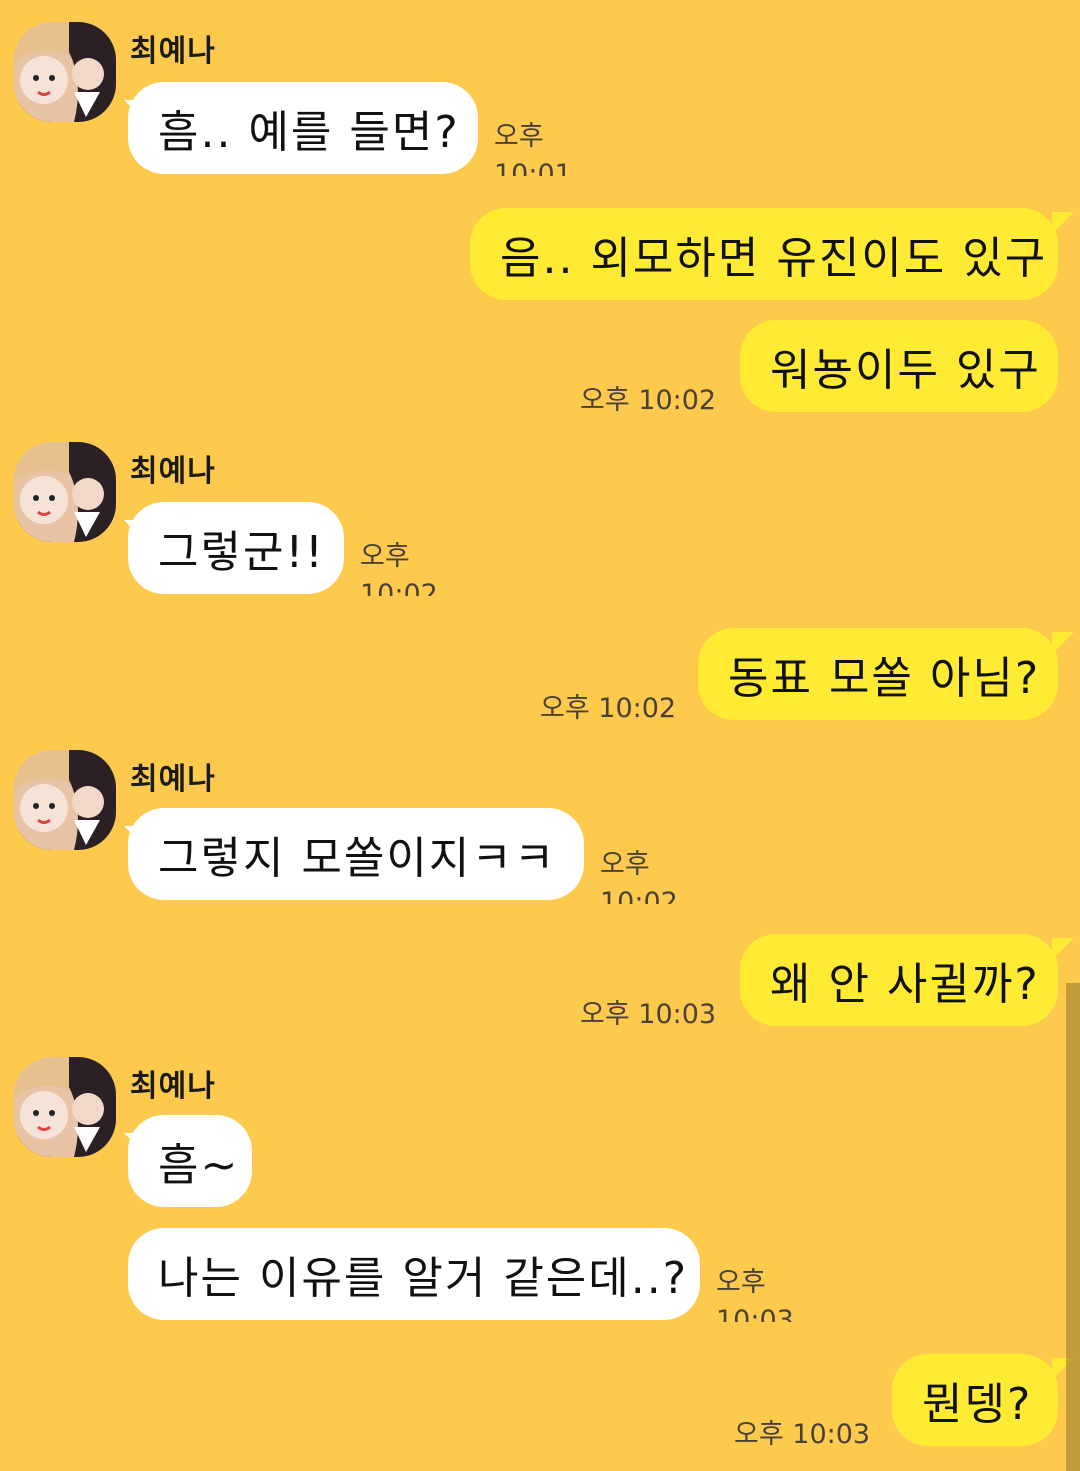 Image resolution: width=1080 pixels, height=1471 pixels. I want to click on message-bubble-incoming: 흠~, so click(190, 1161).